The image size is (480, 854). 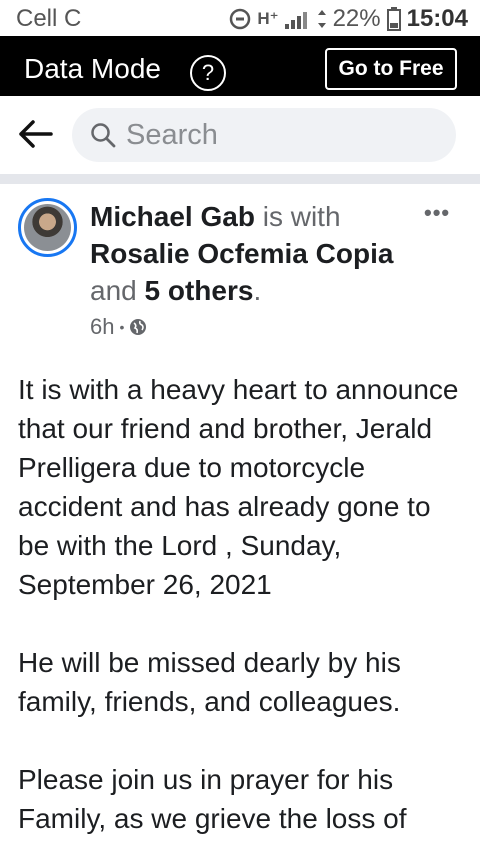 I want to click on data-mode-bar: Data Mode ? Go to Free, so click(x=240, y=66).